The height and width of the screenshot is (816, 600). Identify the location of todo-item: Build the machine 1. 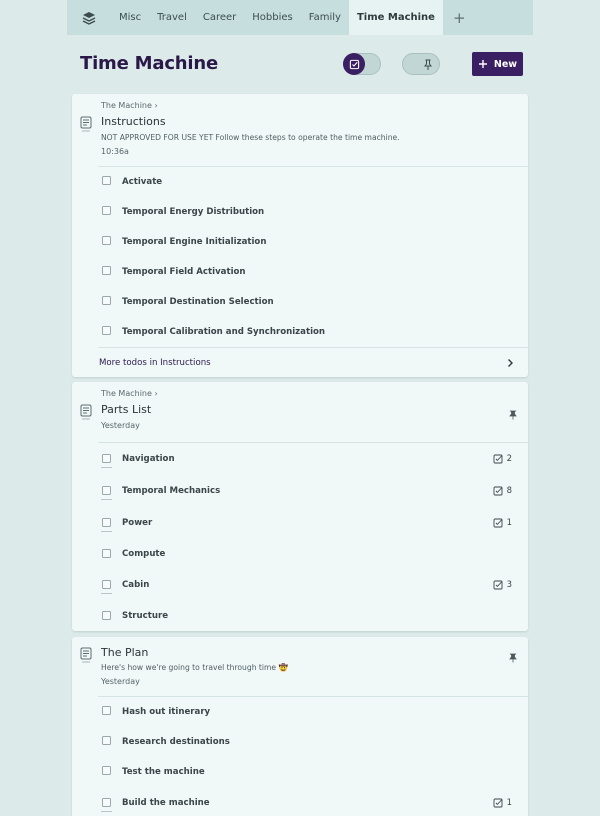
(300, 801).